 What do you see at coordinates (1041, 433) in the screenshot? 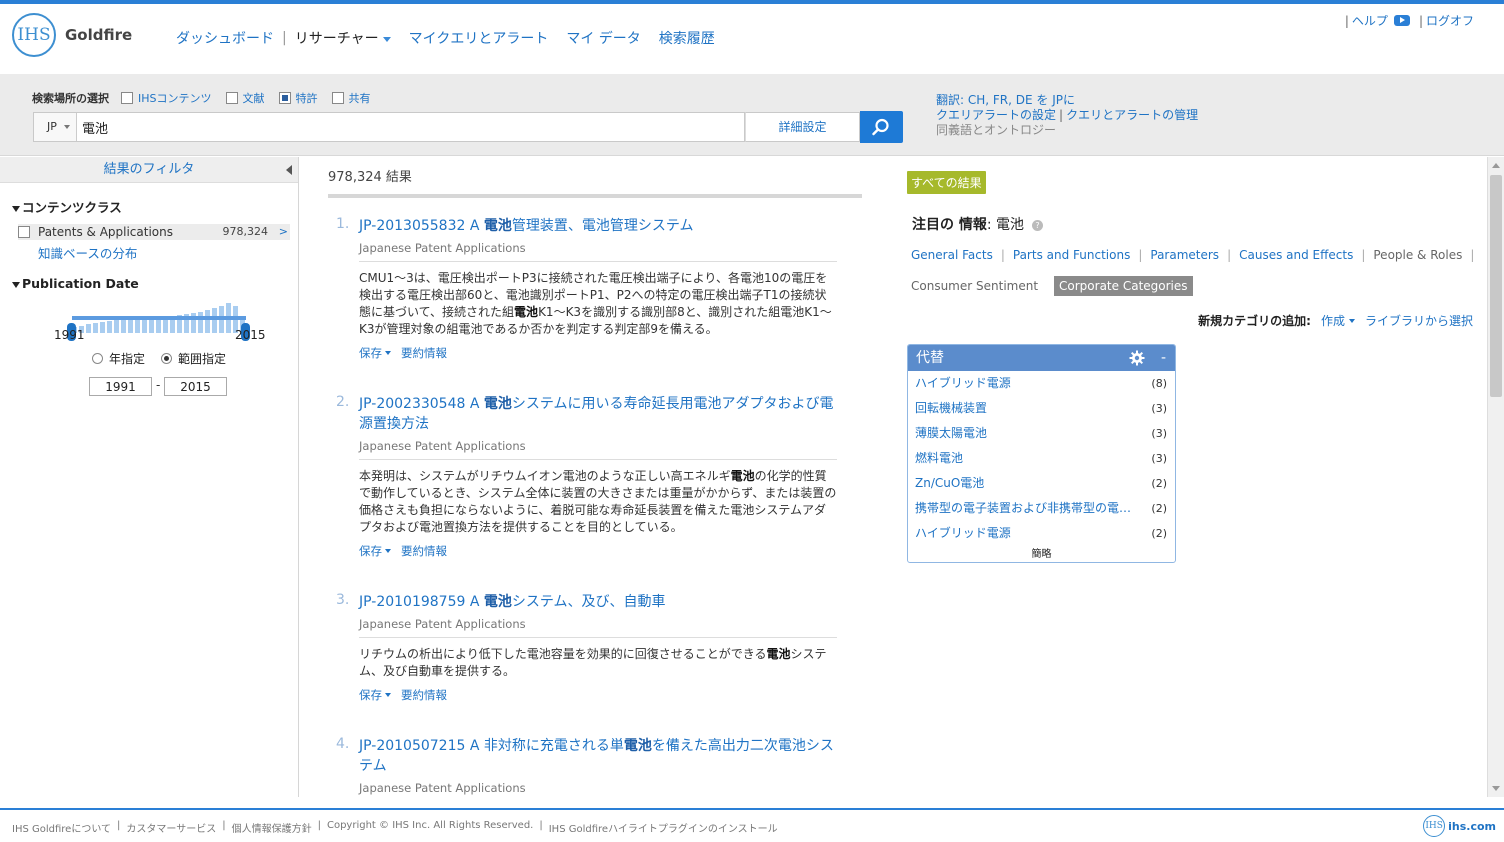
I see `alternative-item: 薄膜太陽電池 (3)` at bounding box center [1041, 433].